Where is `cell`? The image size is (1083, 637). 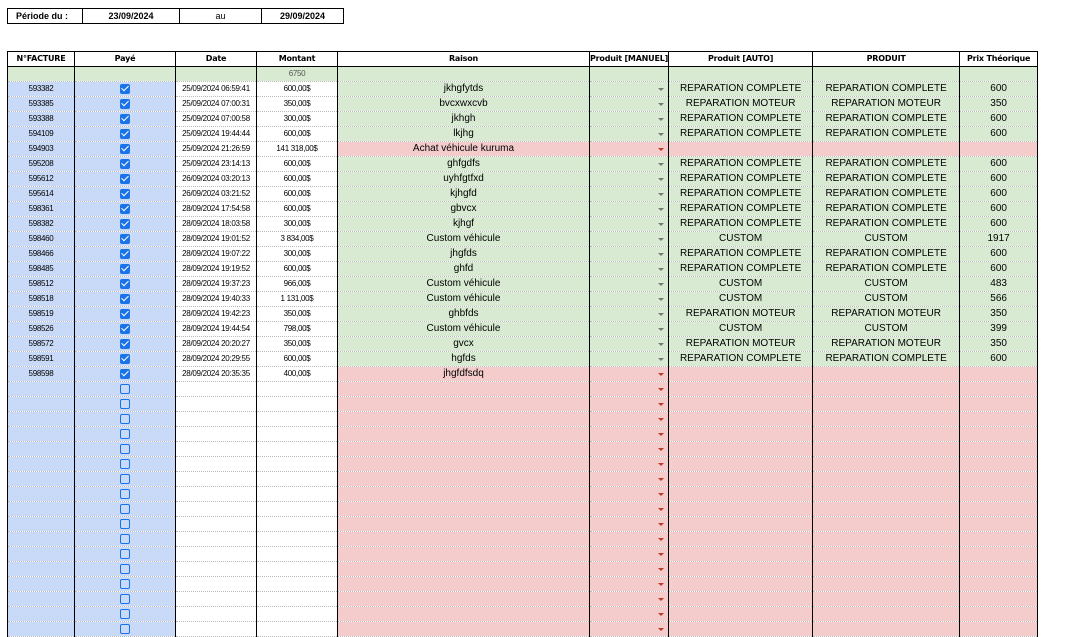 cell is located at coordinates (999, 74).